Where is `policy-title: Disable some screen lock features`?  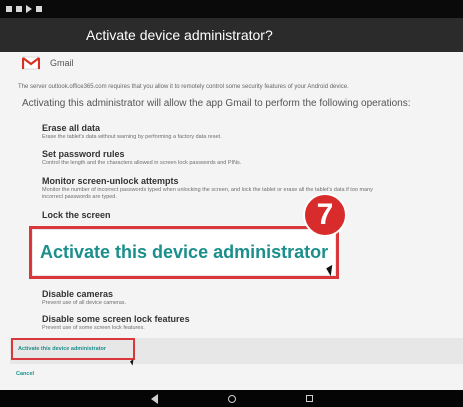 policy-title: Disable some screen lock features is located at coordinates (116, 319).